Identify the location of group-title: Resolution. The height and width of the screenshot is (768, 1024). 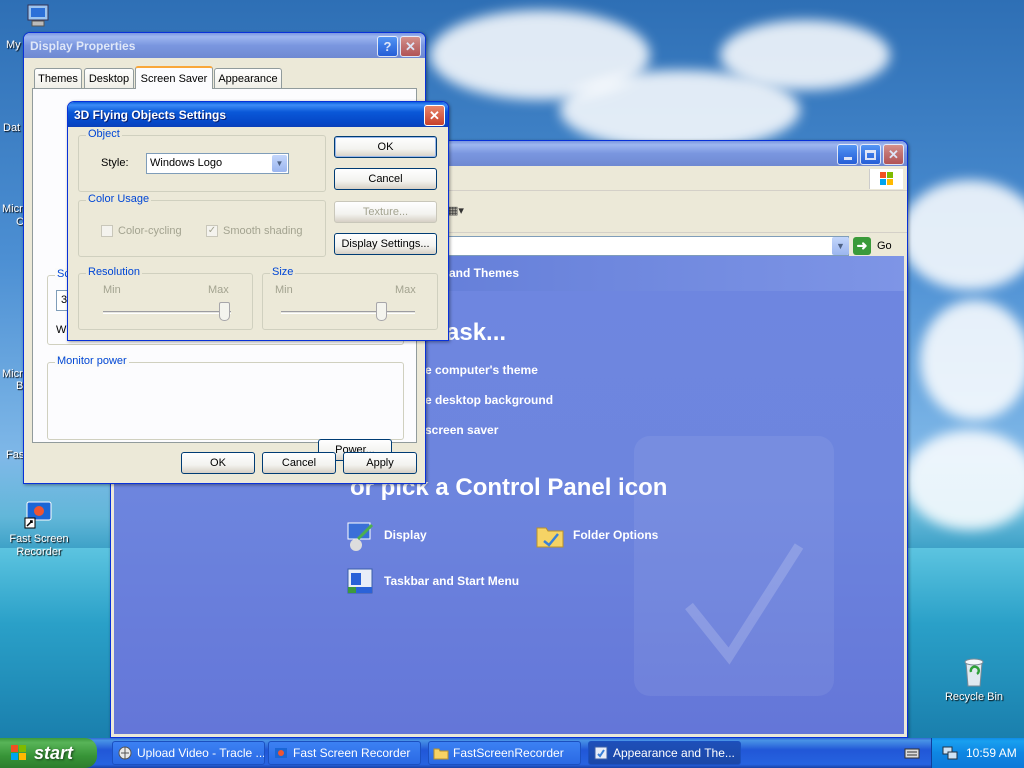
(114, 272).